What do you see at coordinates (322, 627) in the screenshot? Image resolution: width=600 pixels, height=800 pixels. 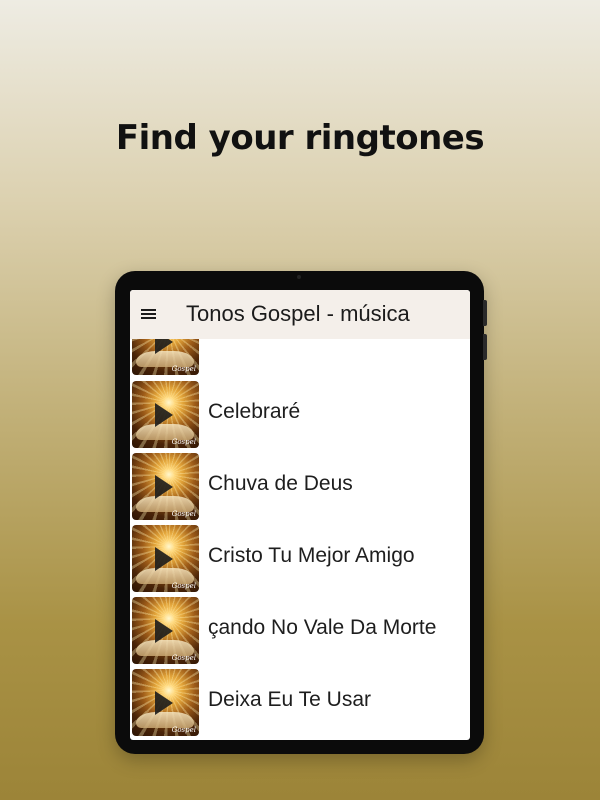 I see `ringtone-title: çando No Vale Da Morte` at bounding box center [322, 627].